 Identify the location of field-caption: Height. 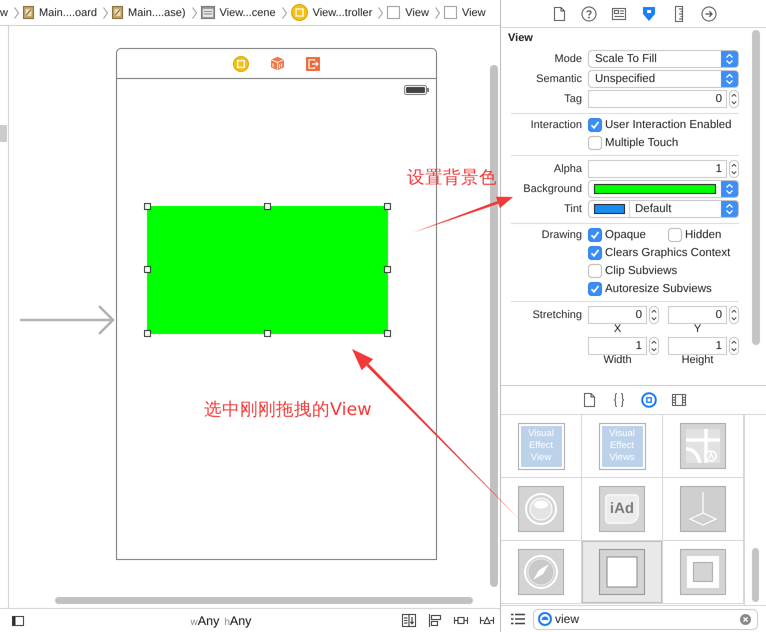
(697, 360).